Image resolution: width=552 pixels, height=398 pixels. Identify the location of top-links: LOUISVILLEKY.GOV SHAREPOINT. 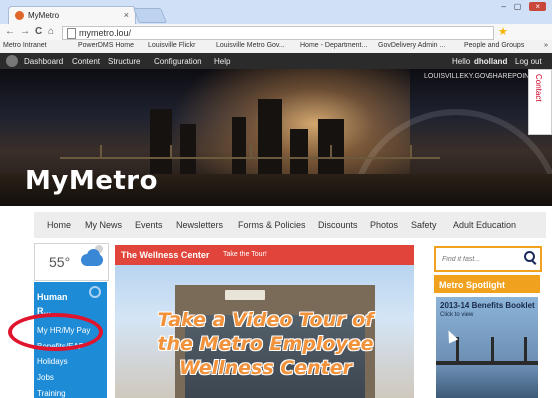
(276, 75).